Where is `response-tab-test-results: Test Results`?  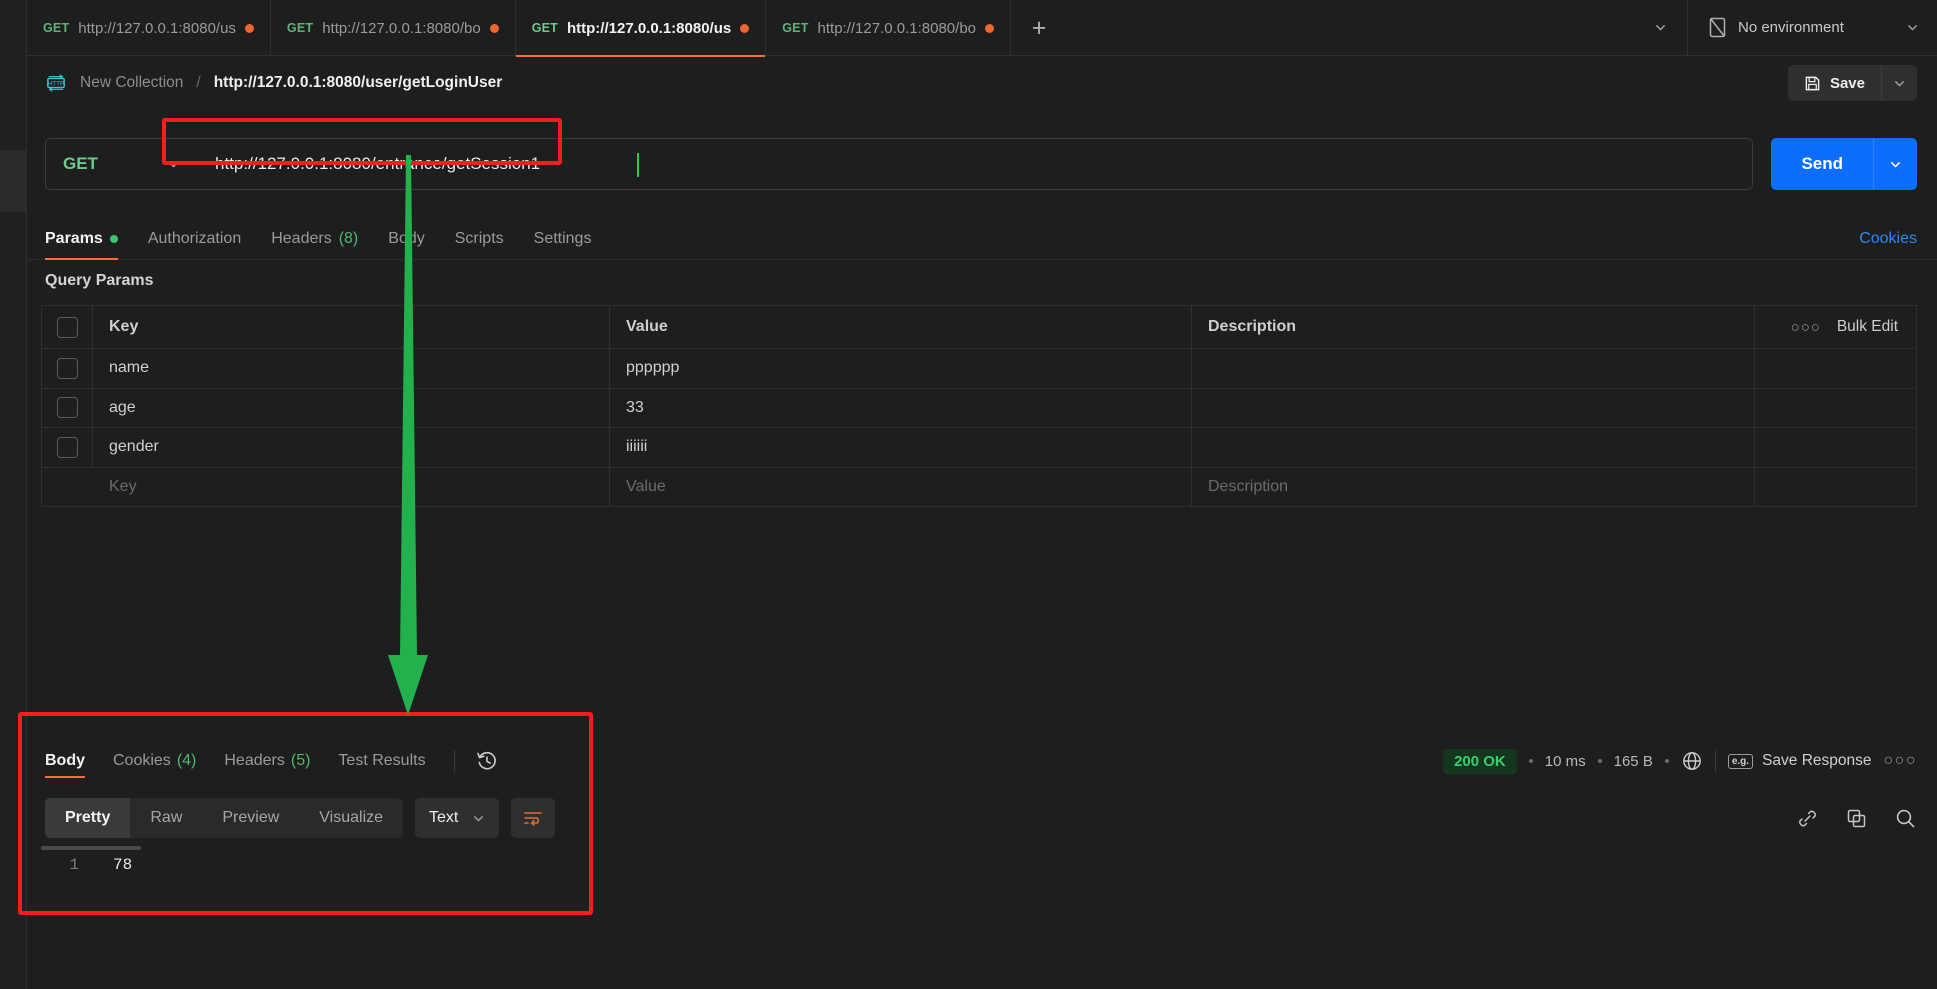 response-tab-test-results: Test Results is located at coordinates (381, 761).